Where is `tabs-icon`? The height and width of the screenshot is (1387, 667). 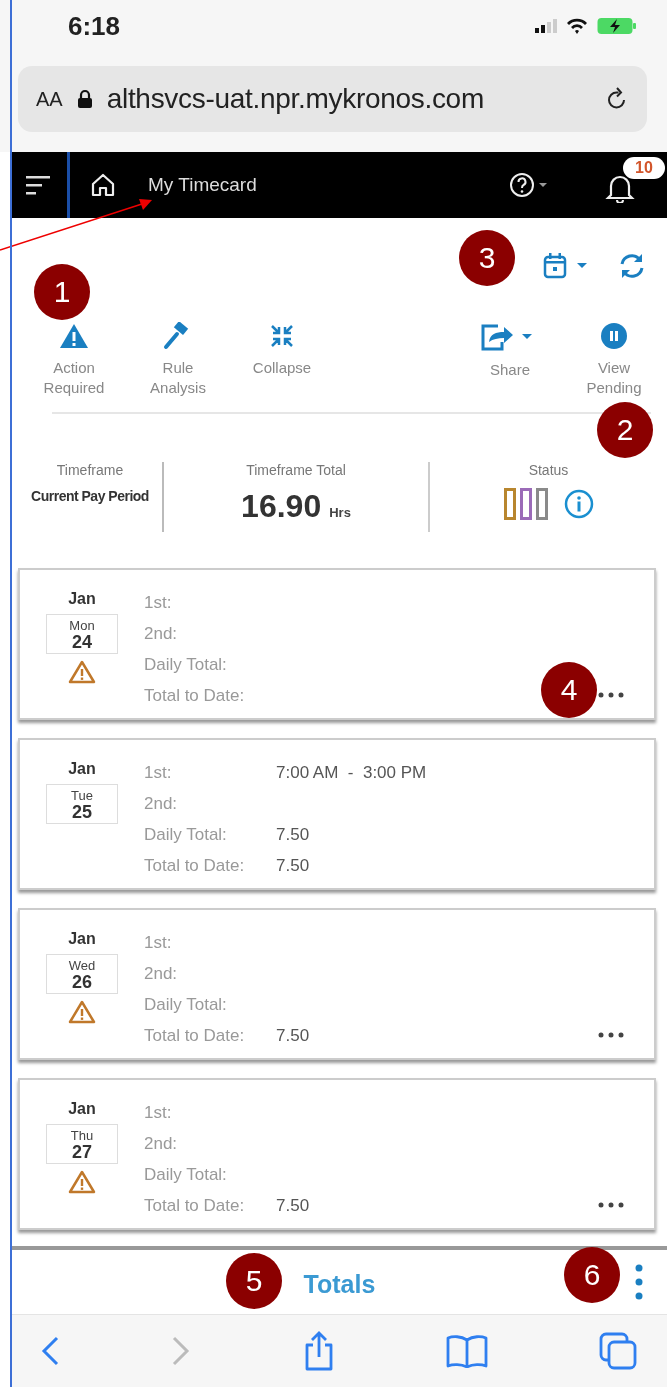 tabs-icon is located at coordinates (618, 1351).